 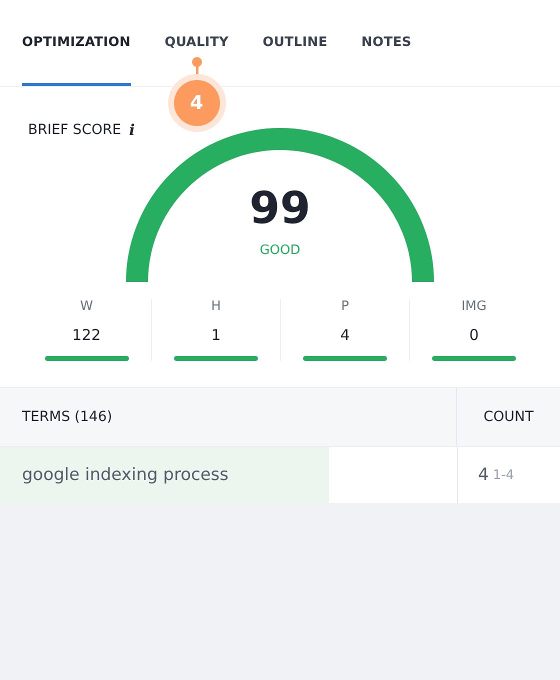 I want to click on column-header: TERMS (146), so click(x=67, y=417).